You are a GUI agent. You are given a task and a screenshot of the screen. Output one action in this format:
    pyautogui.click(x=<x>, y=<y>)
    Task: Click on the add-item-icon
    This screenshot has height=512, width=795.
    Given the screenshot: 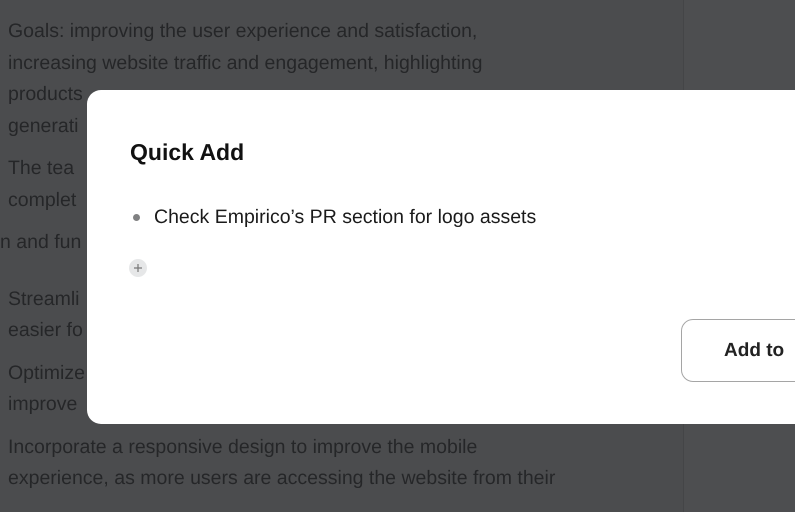 What is the action you would take?
    pyautogui.click(x=138, y=268)
    